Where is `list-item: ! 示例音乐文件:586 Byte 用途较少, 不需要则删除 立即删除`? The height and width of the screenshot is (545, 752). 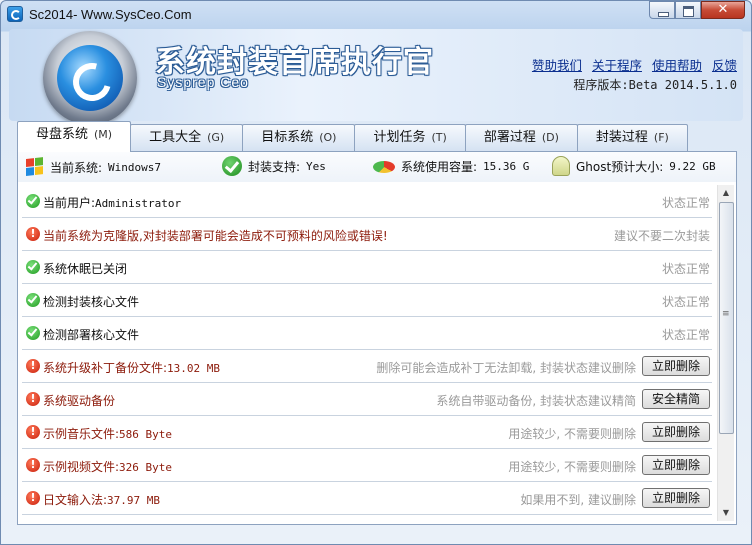
list-item: ! 示例音乐文件:586 Byte 用途较少, 不需要则删除 立即删除 is located at coordinates (367, 432).